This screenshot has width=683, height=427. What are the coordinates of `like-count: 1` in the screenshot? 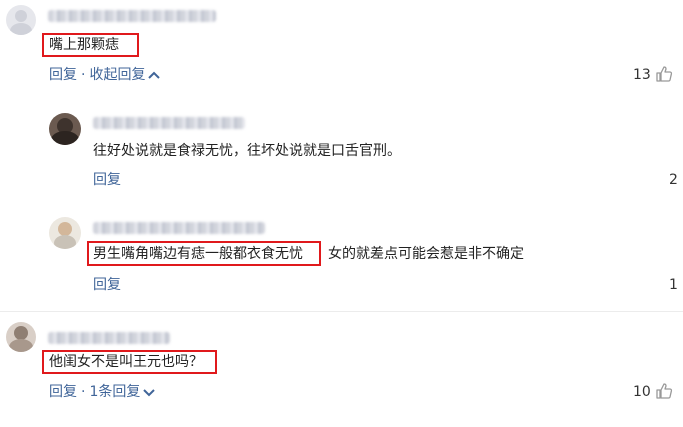 It's located at (673, 285).